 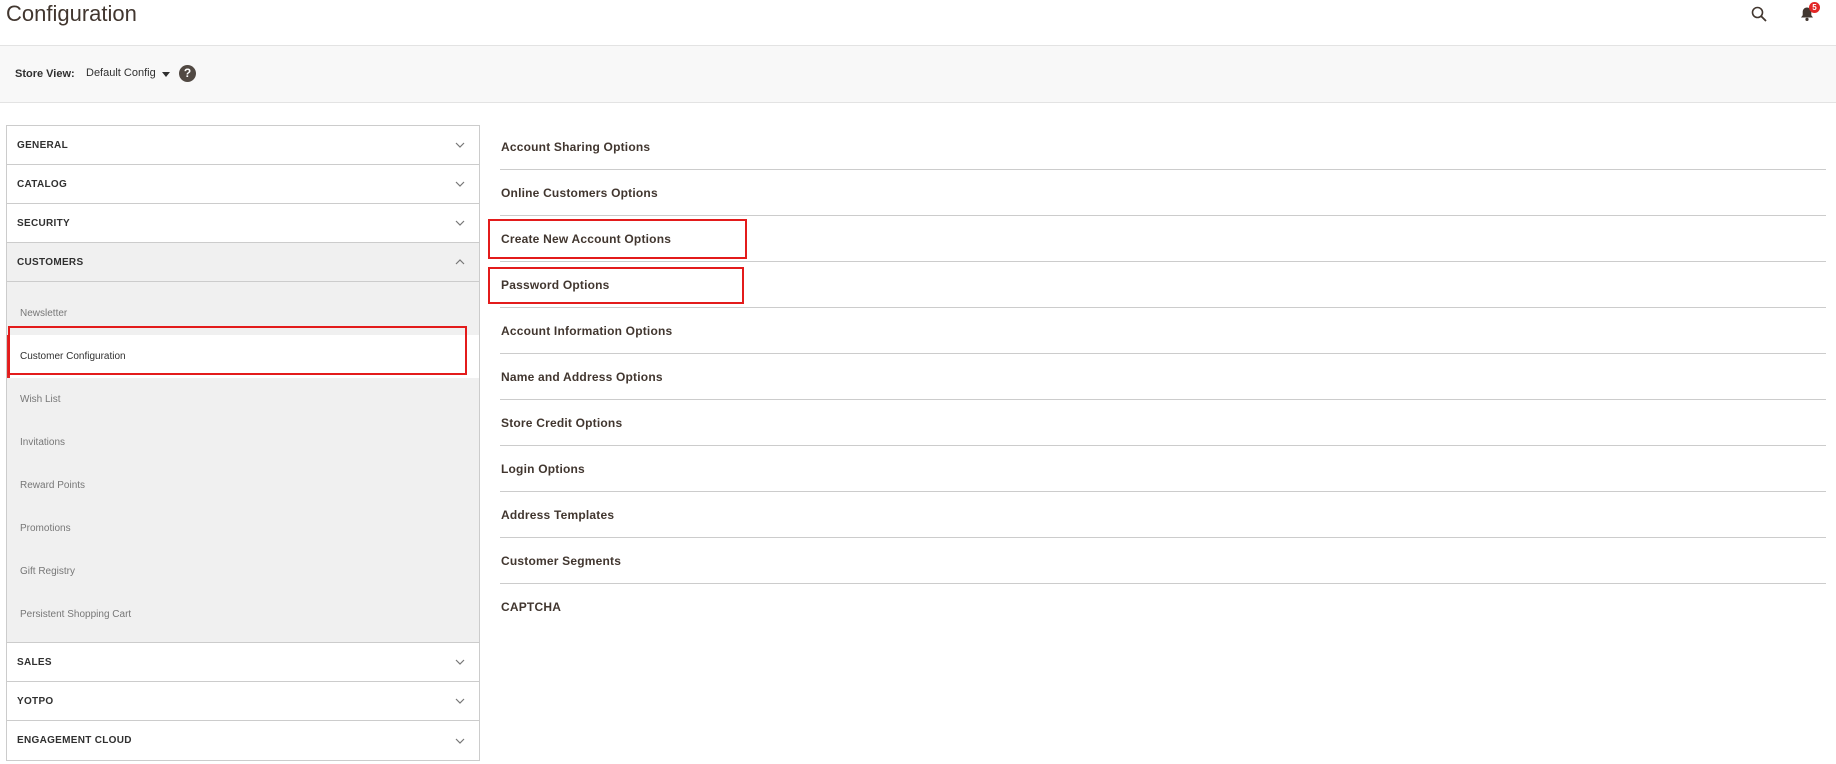 What do you see at coordinates (1784, 13) in the screenshot?
I see `header-actions: 5` at bounding box center [1784, 13].